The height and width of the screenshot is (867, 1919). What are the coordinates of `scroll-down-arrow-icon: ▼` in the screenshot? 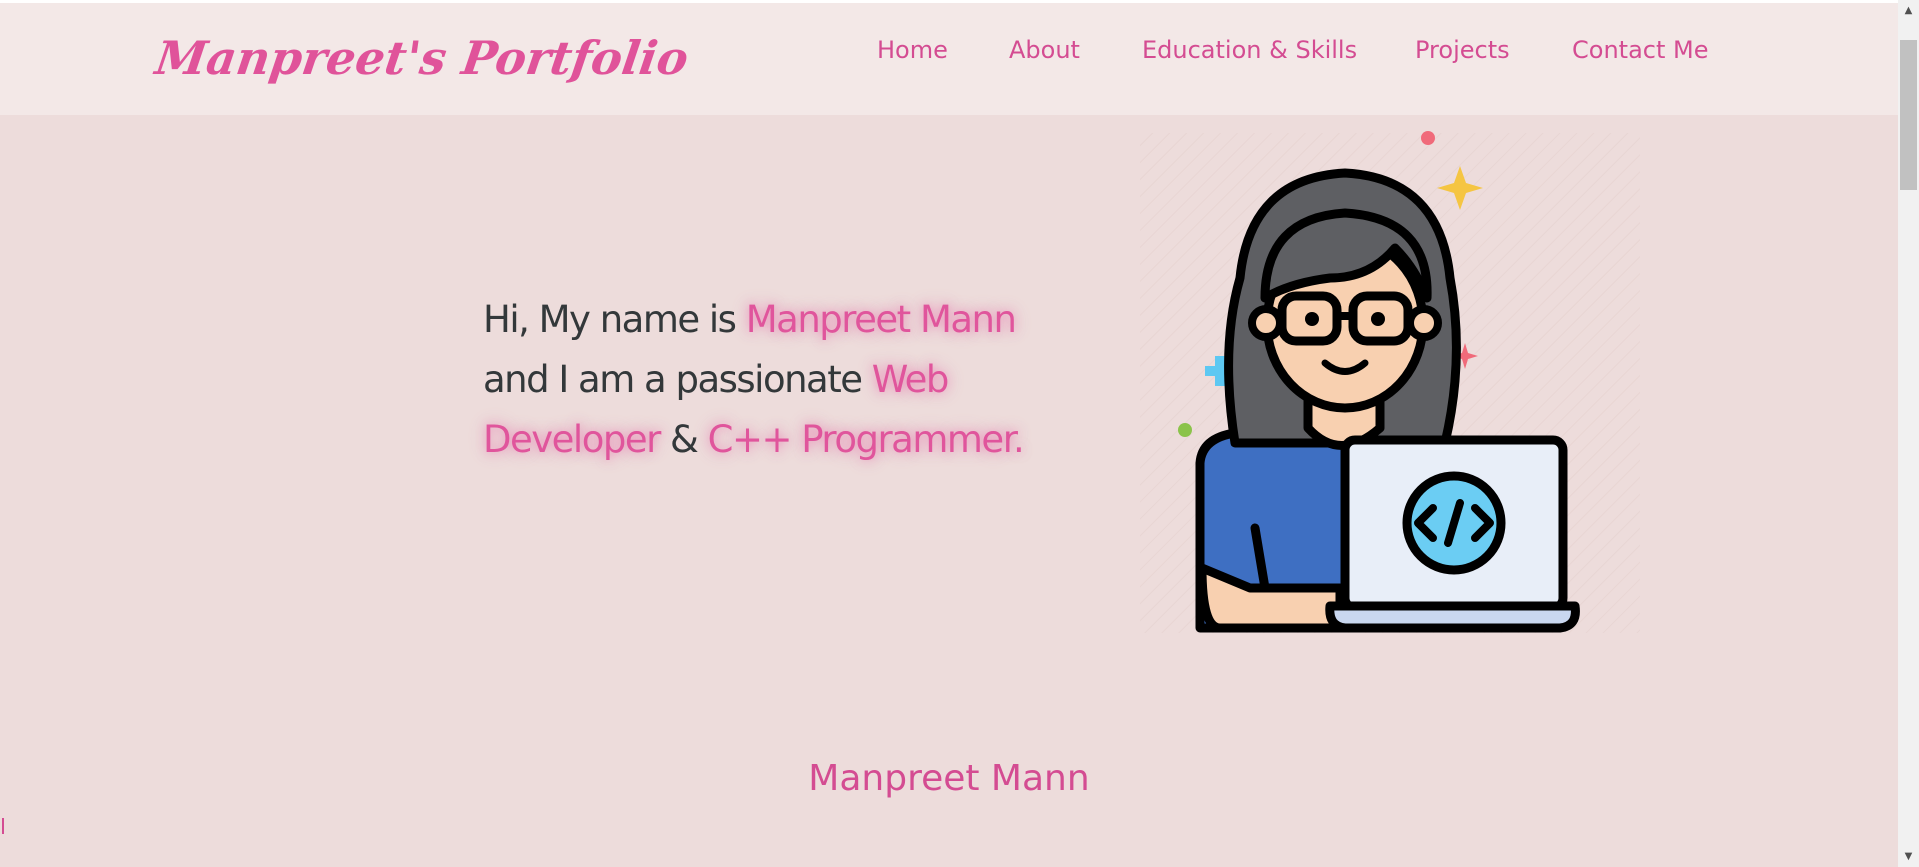 It's located at (1908, 856).